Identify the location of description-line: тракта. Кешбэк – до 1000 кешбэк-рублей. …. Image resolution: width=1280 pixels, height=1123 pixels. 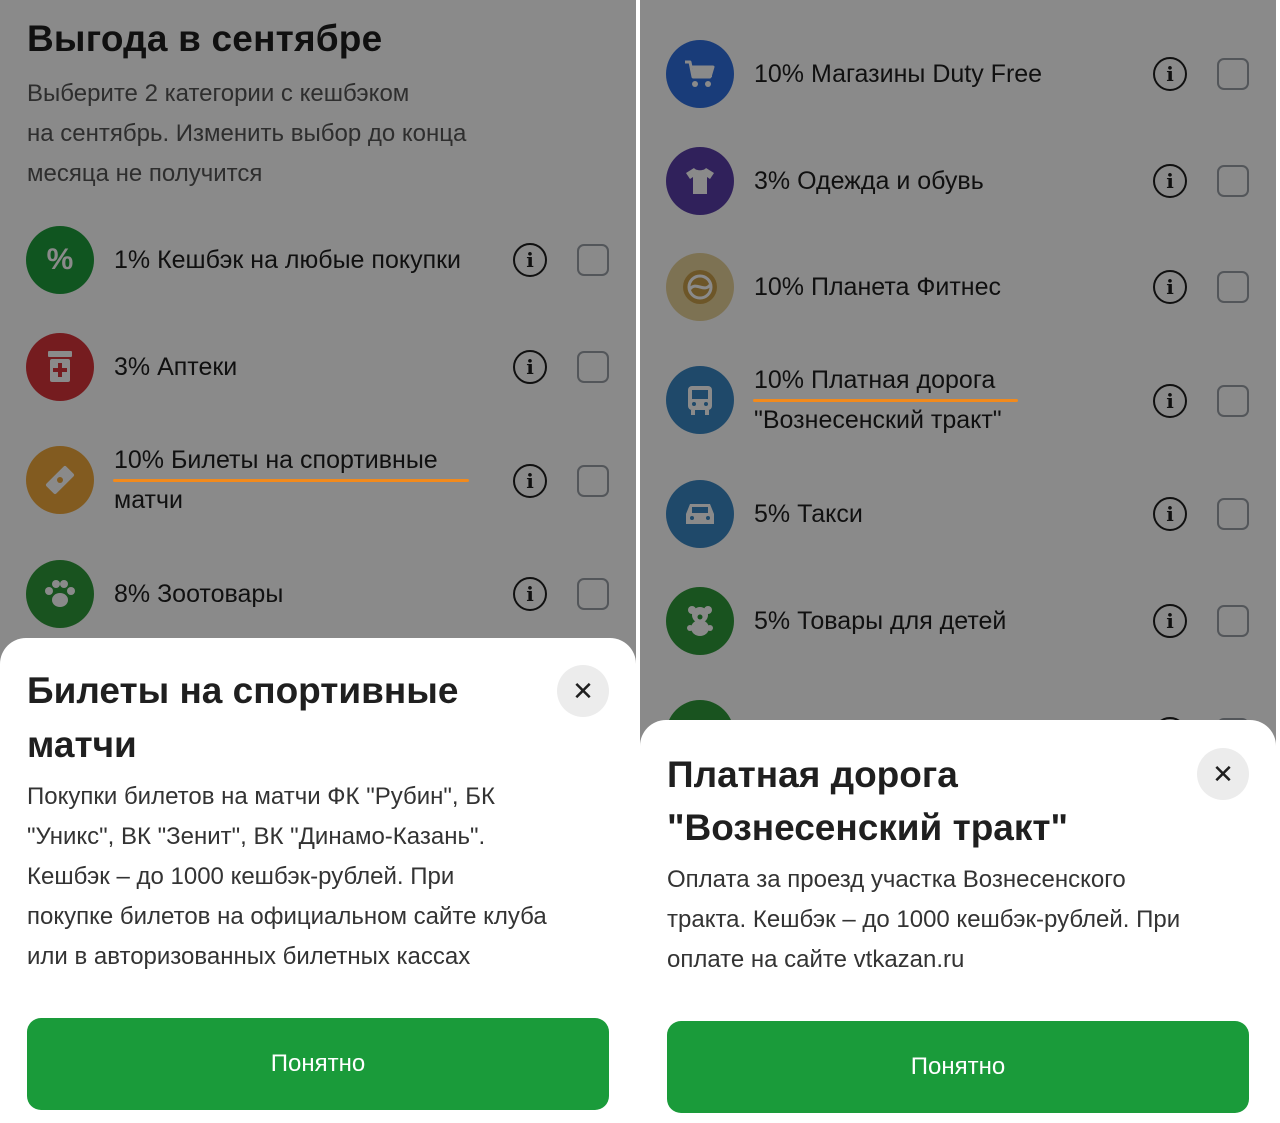
(924, 919).